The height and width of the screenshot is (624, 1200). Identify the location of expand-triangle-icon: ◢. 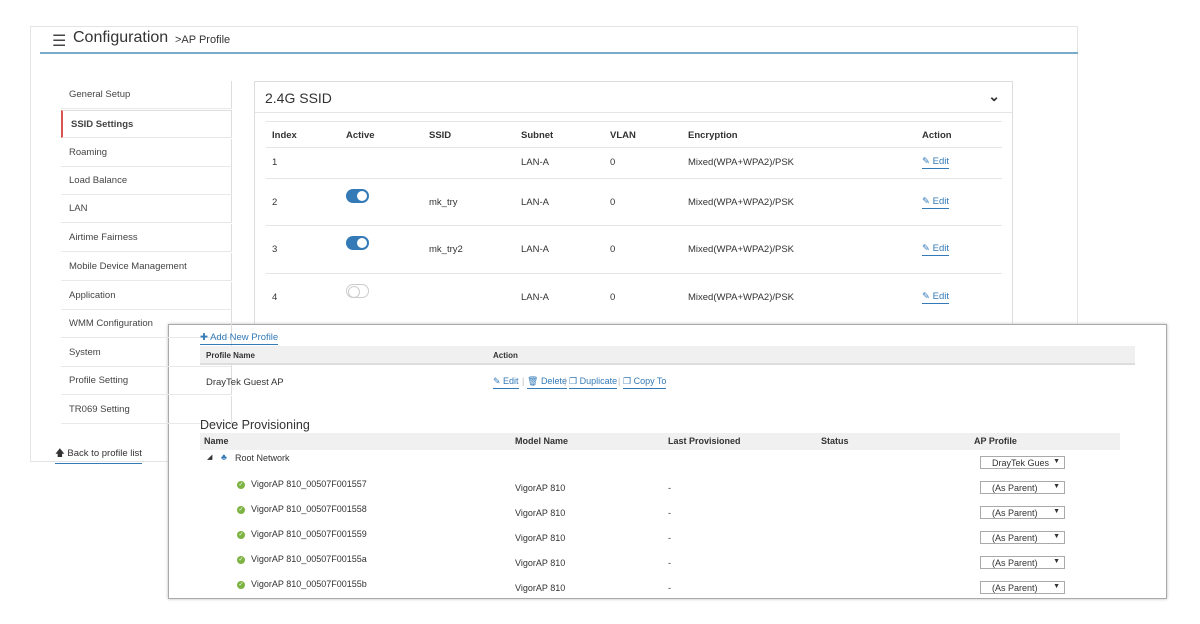
(209, 457).